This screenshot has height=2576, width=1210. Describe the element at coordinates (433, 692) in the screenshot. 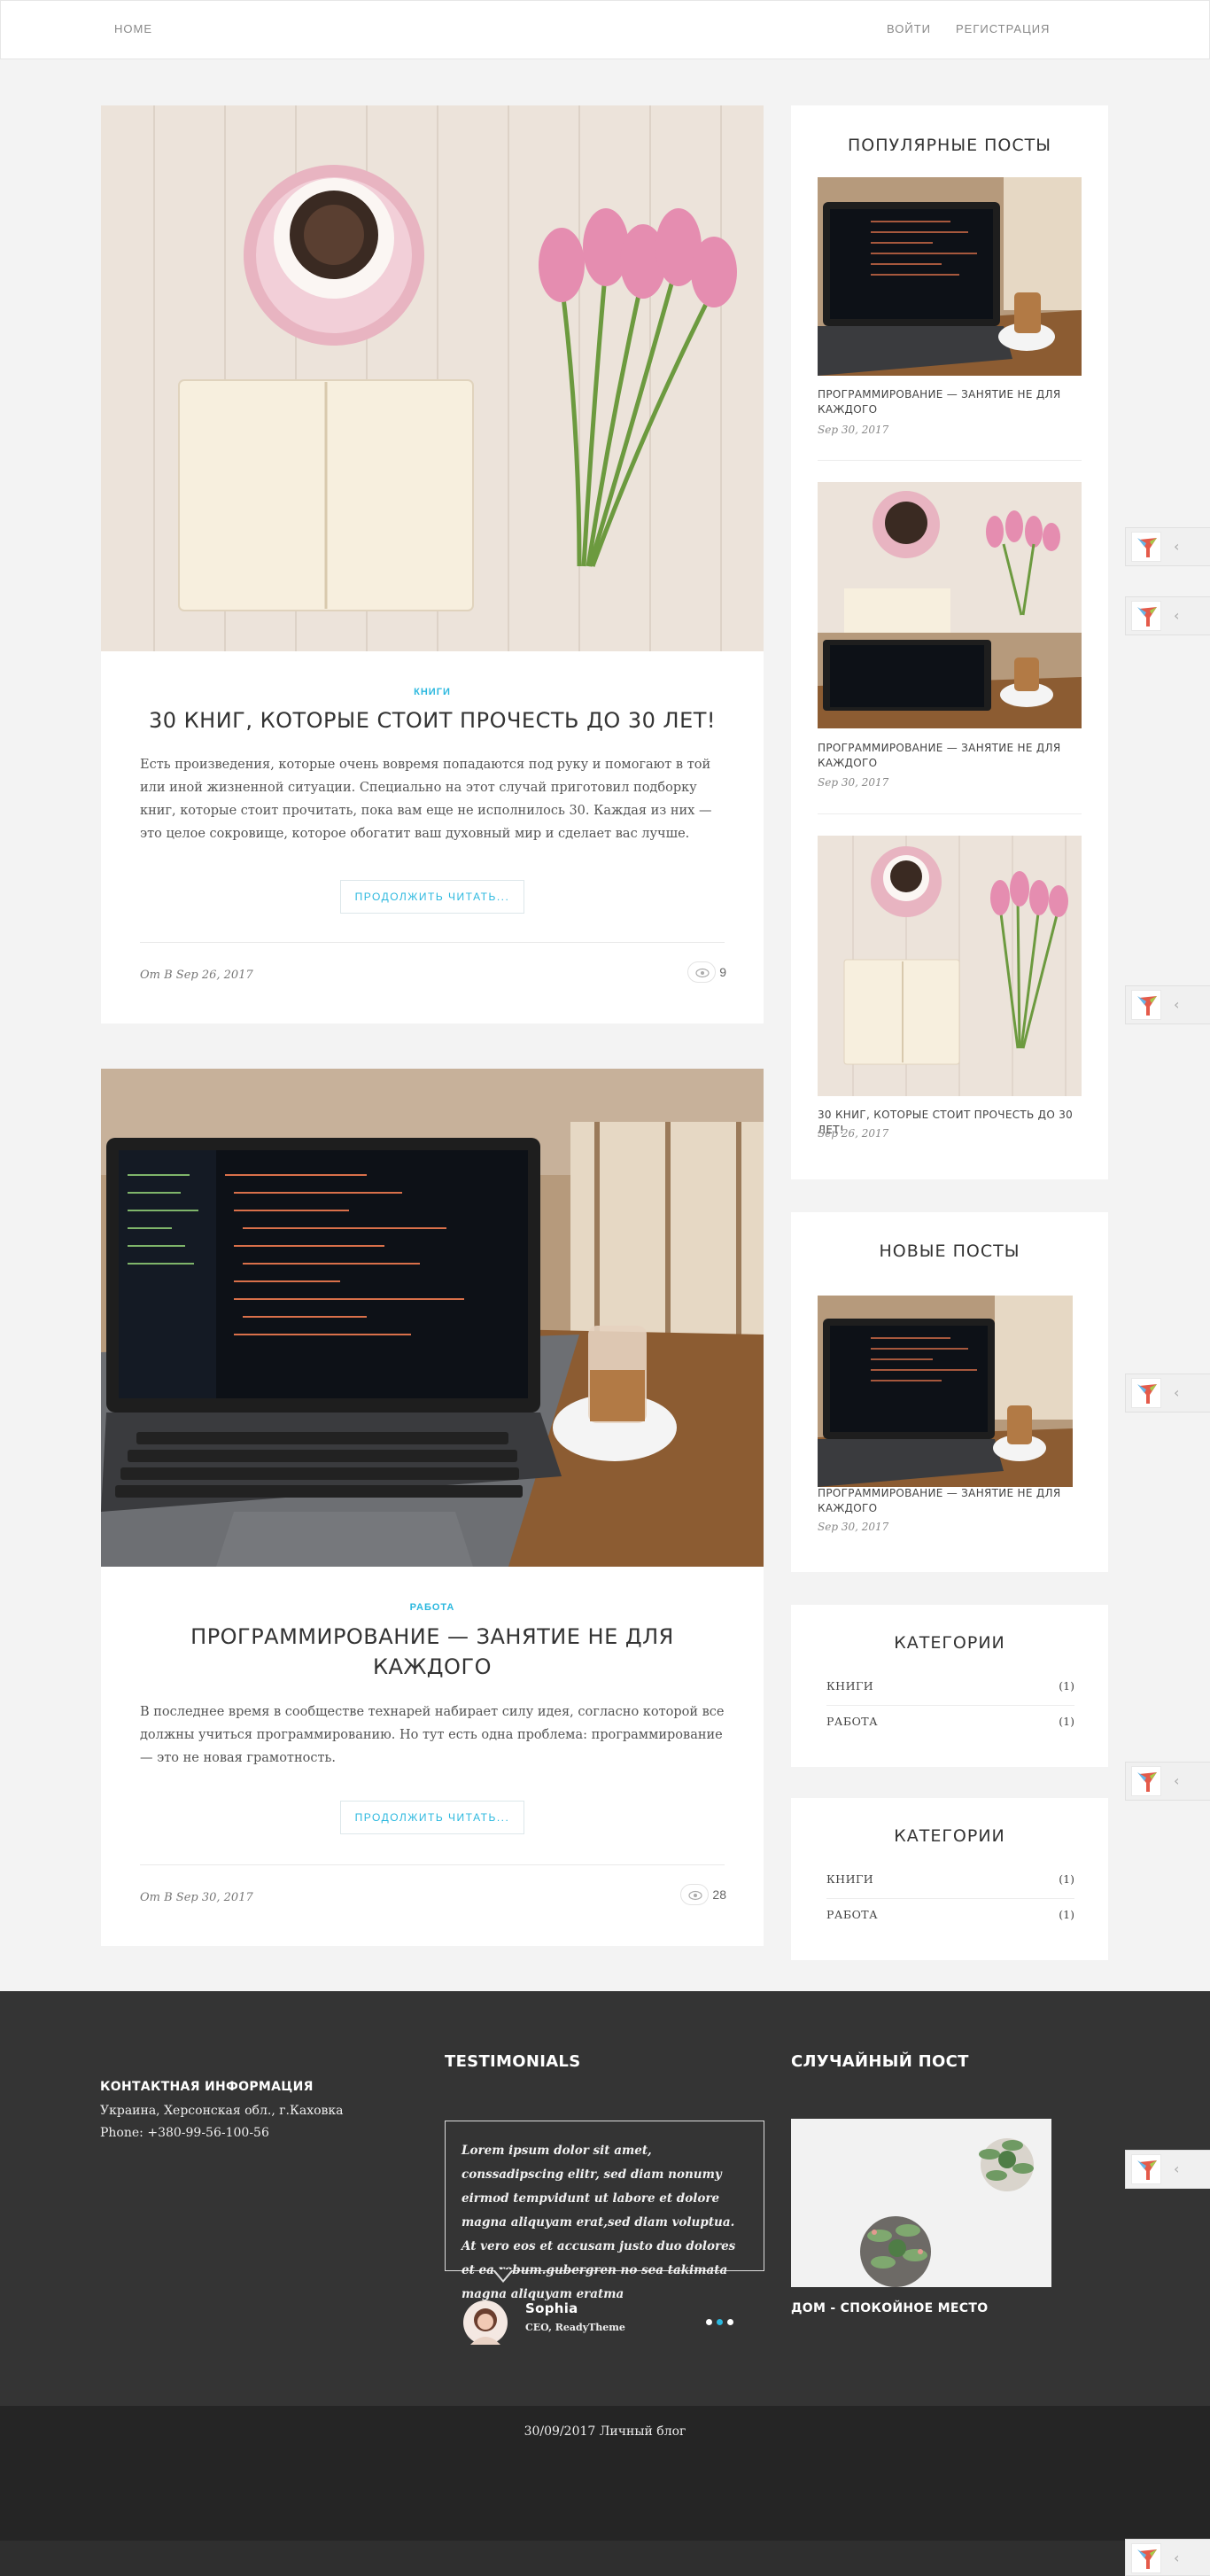

I see `post-category: КНИГИ` at that location.